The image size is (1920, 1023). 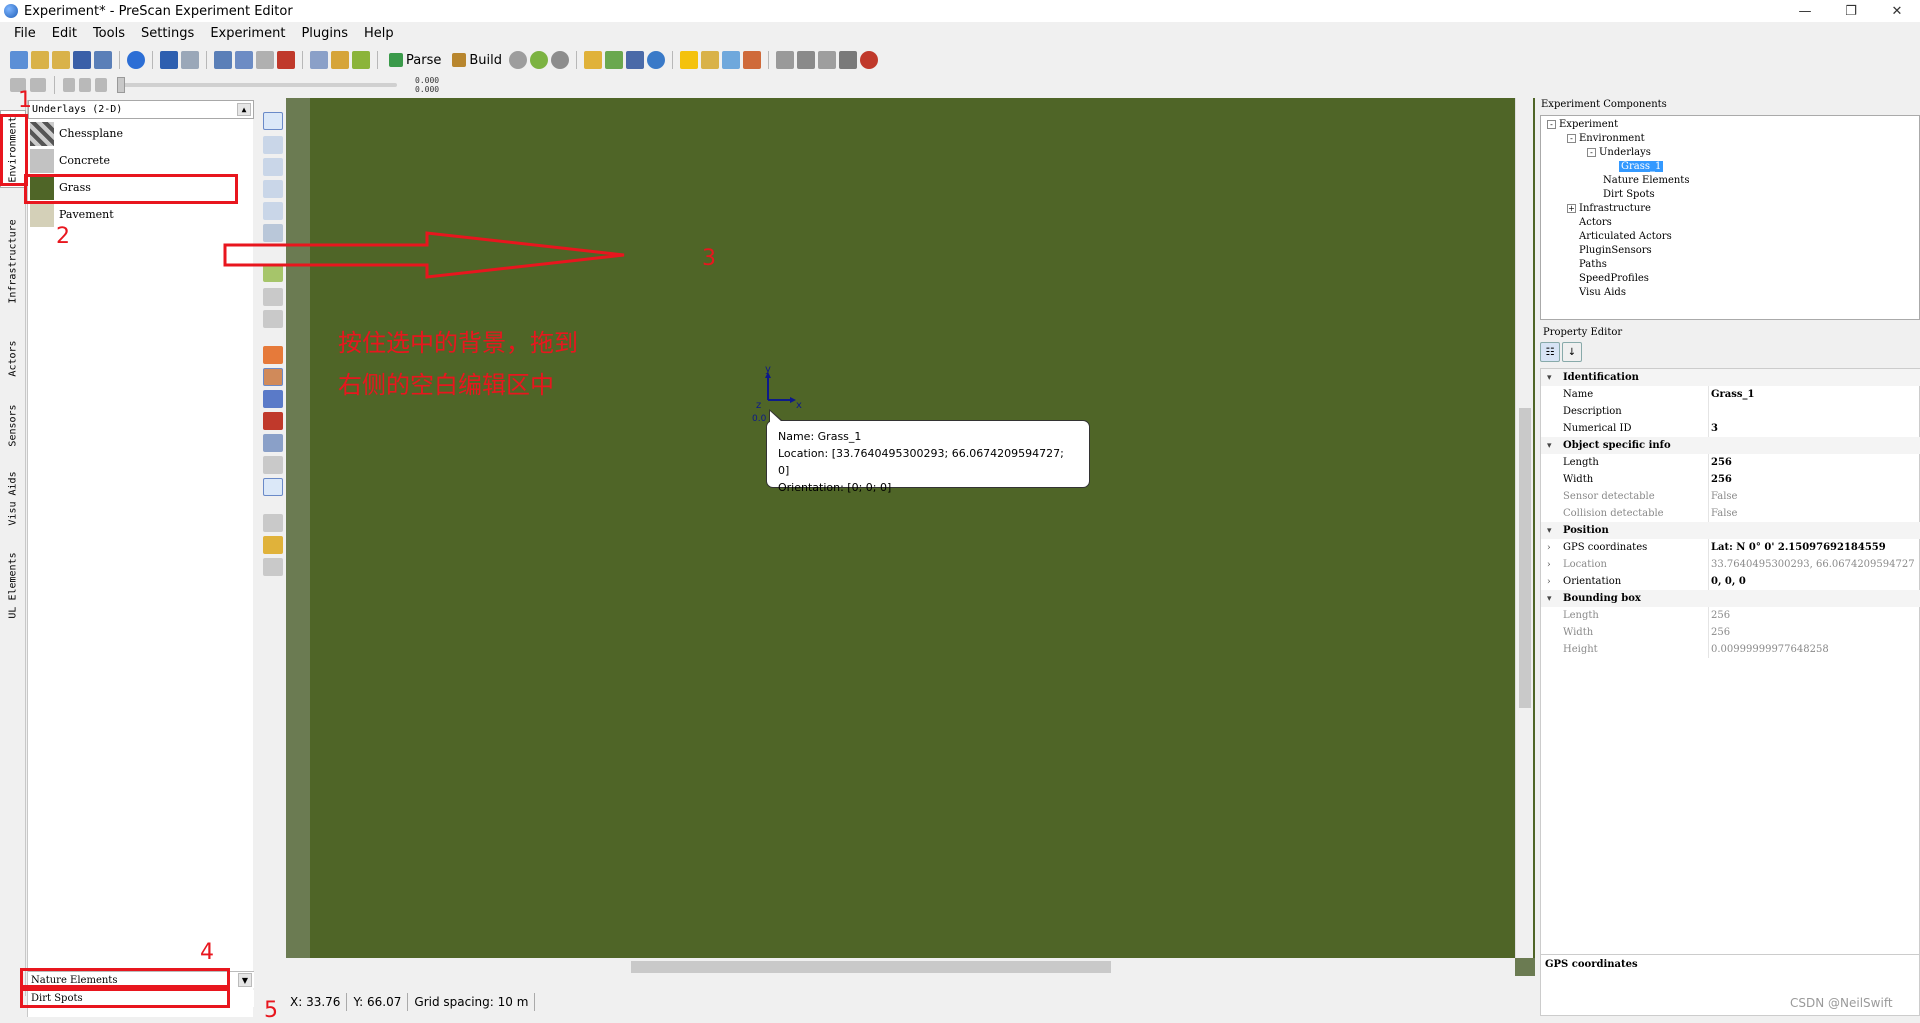 What do you see at coordinates (64, 34) in the screenshot?
I see `menu-edit: Edit` at bounding box center [64, 34].